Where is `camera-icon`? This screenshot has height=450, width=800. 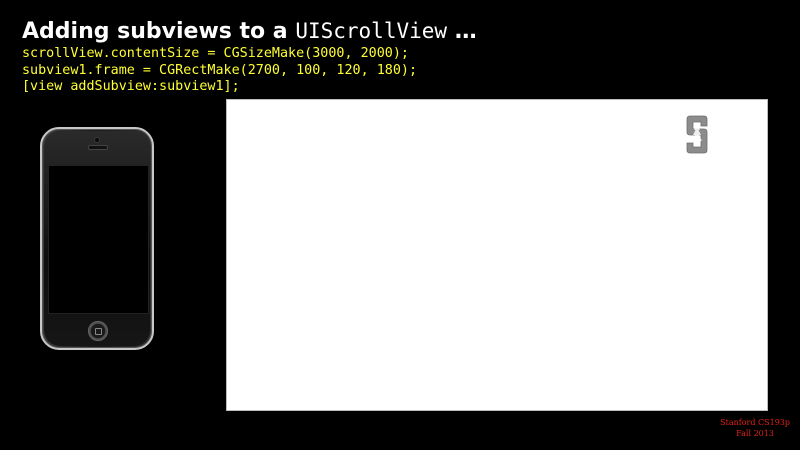 camera-icon is located at coordinates (97, 140).